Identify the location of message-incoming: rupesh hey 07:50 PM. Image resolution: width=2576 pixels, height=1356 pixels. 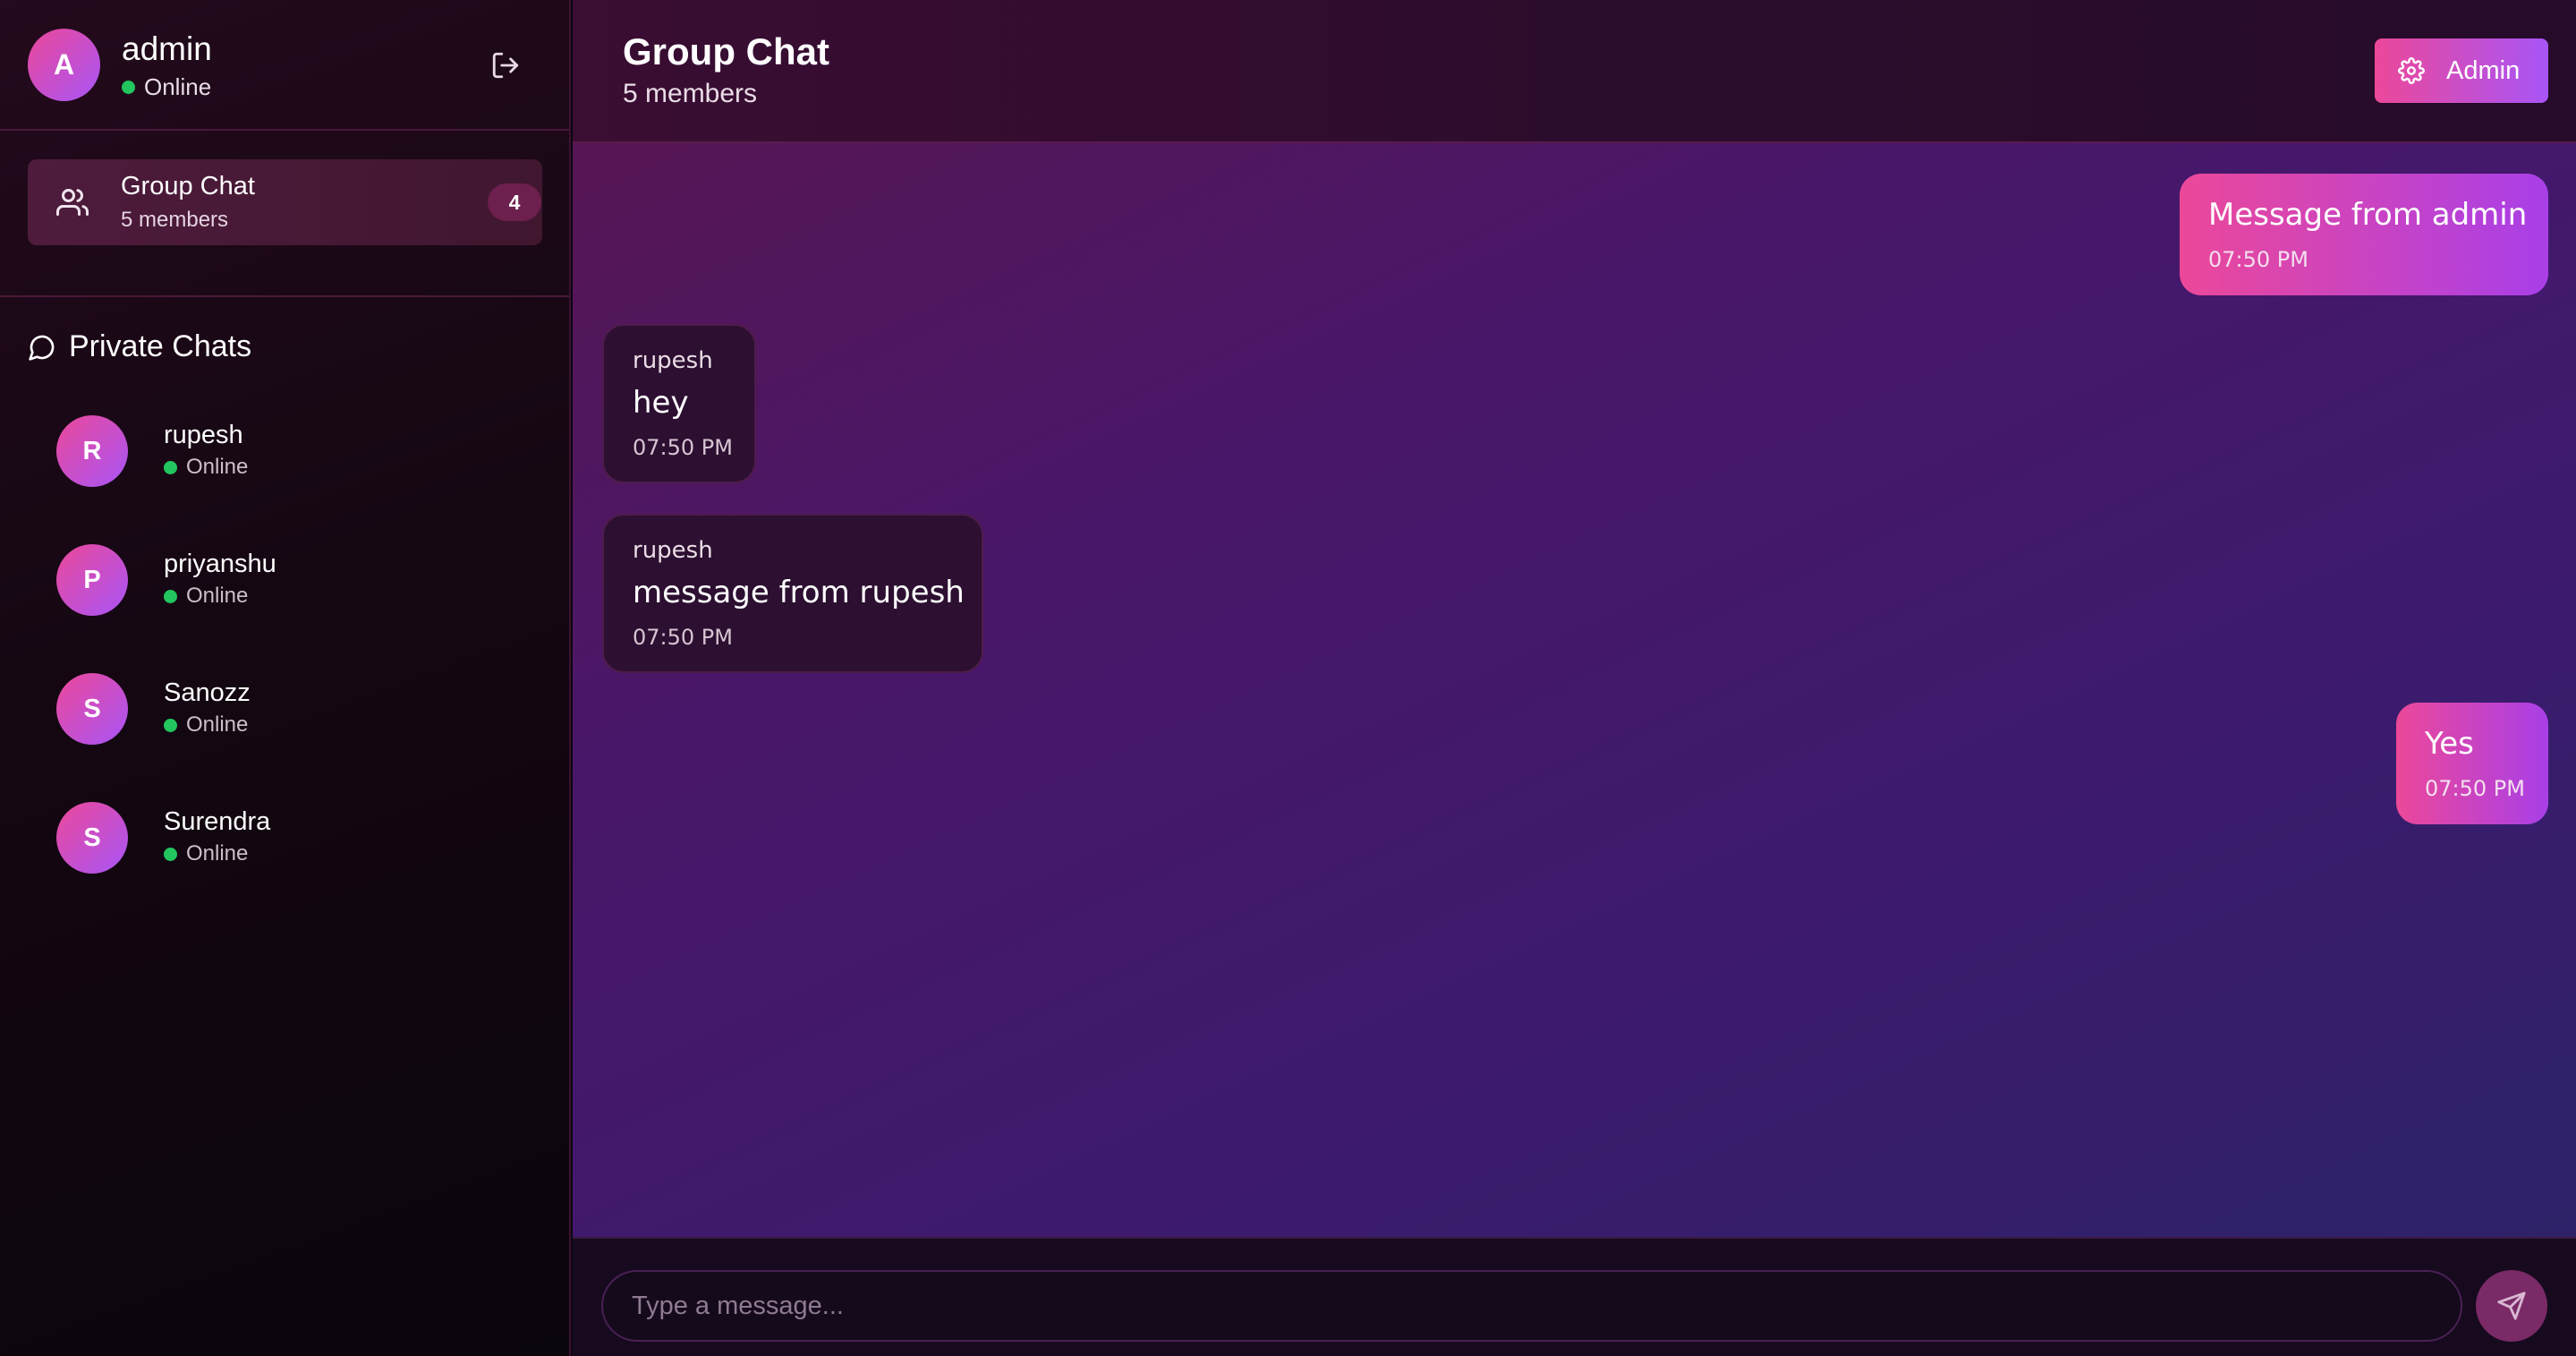
(679, 403).